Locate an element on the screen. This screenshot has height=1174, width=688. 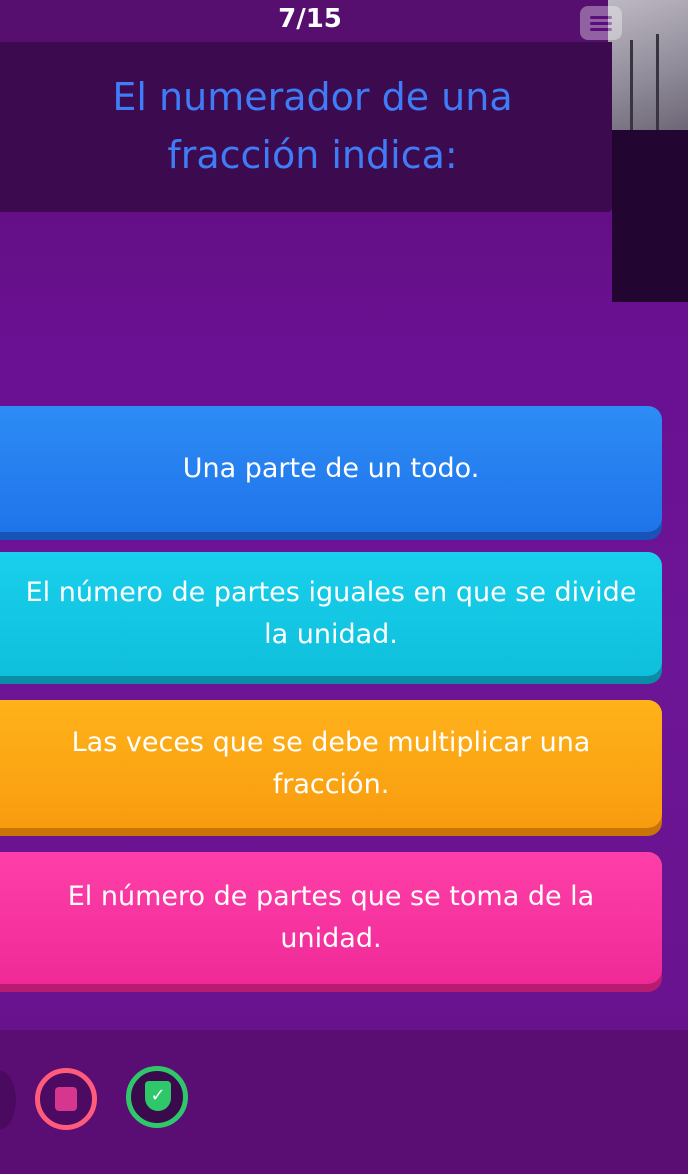
answer-option-1: Una parte de un todo. is located at coordinates (331, 469).